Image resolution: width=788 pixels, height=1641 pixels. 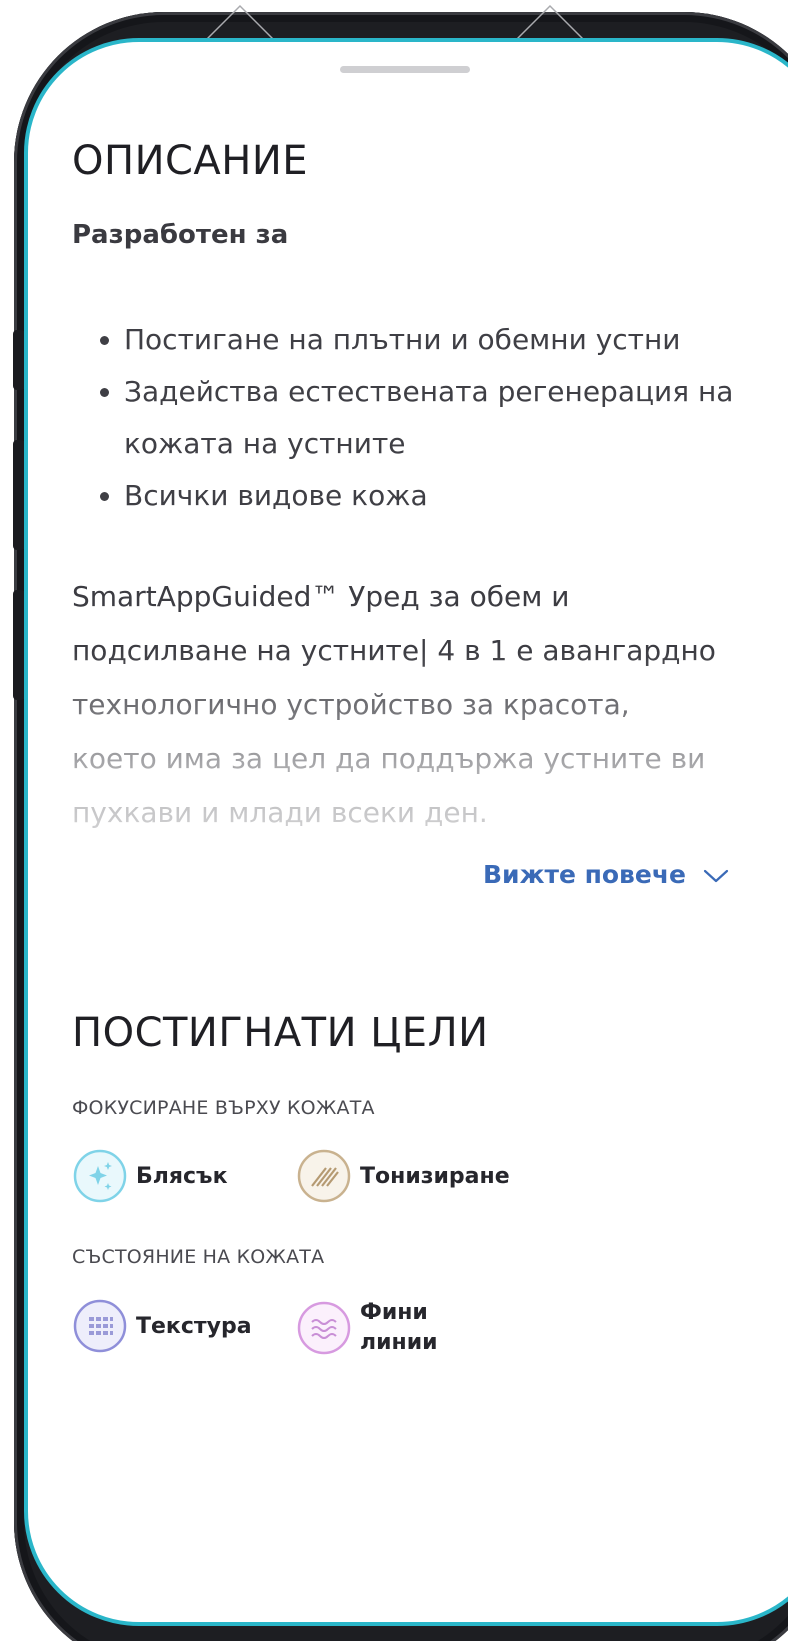 What do you see at coordinates (100, 1176) in the screenshot?
I see `sparkle-icon` at bounding box center [100, 1176].